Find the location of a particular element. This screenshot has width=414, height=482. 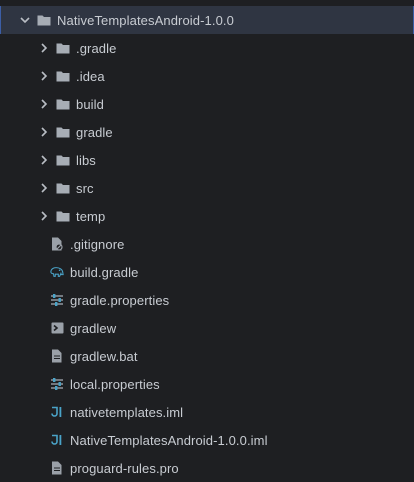

tree-folder-libs: libs is located at coordinates (207, 160).